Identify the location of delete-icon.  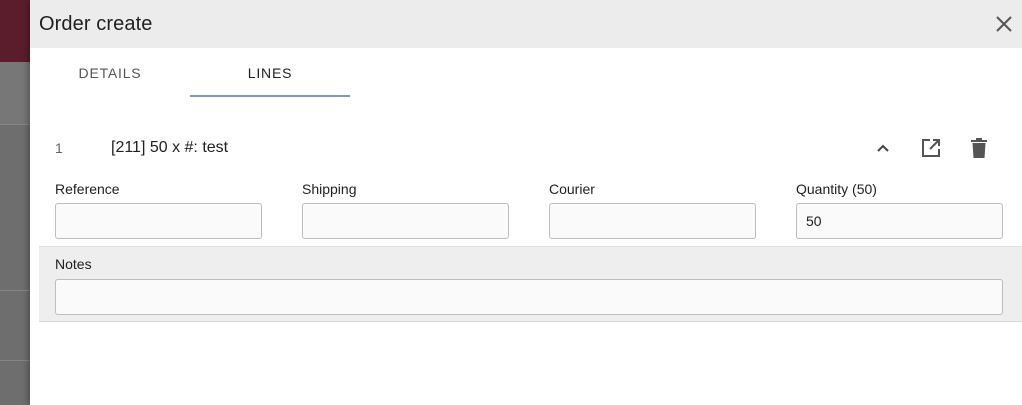
(979, 148).